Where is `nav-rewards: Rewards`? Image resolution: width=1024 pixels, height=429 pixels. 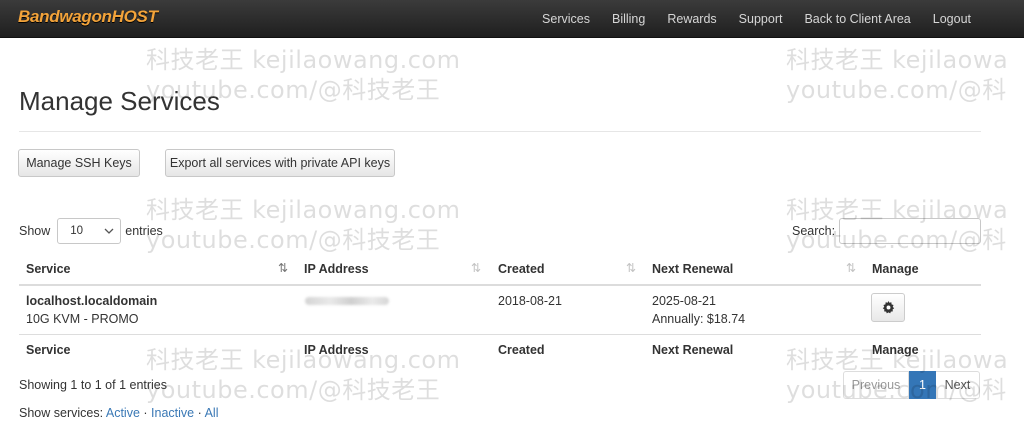 nav-rewards: Rewards is located at coordinates (691, 19).